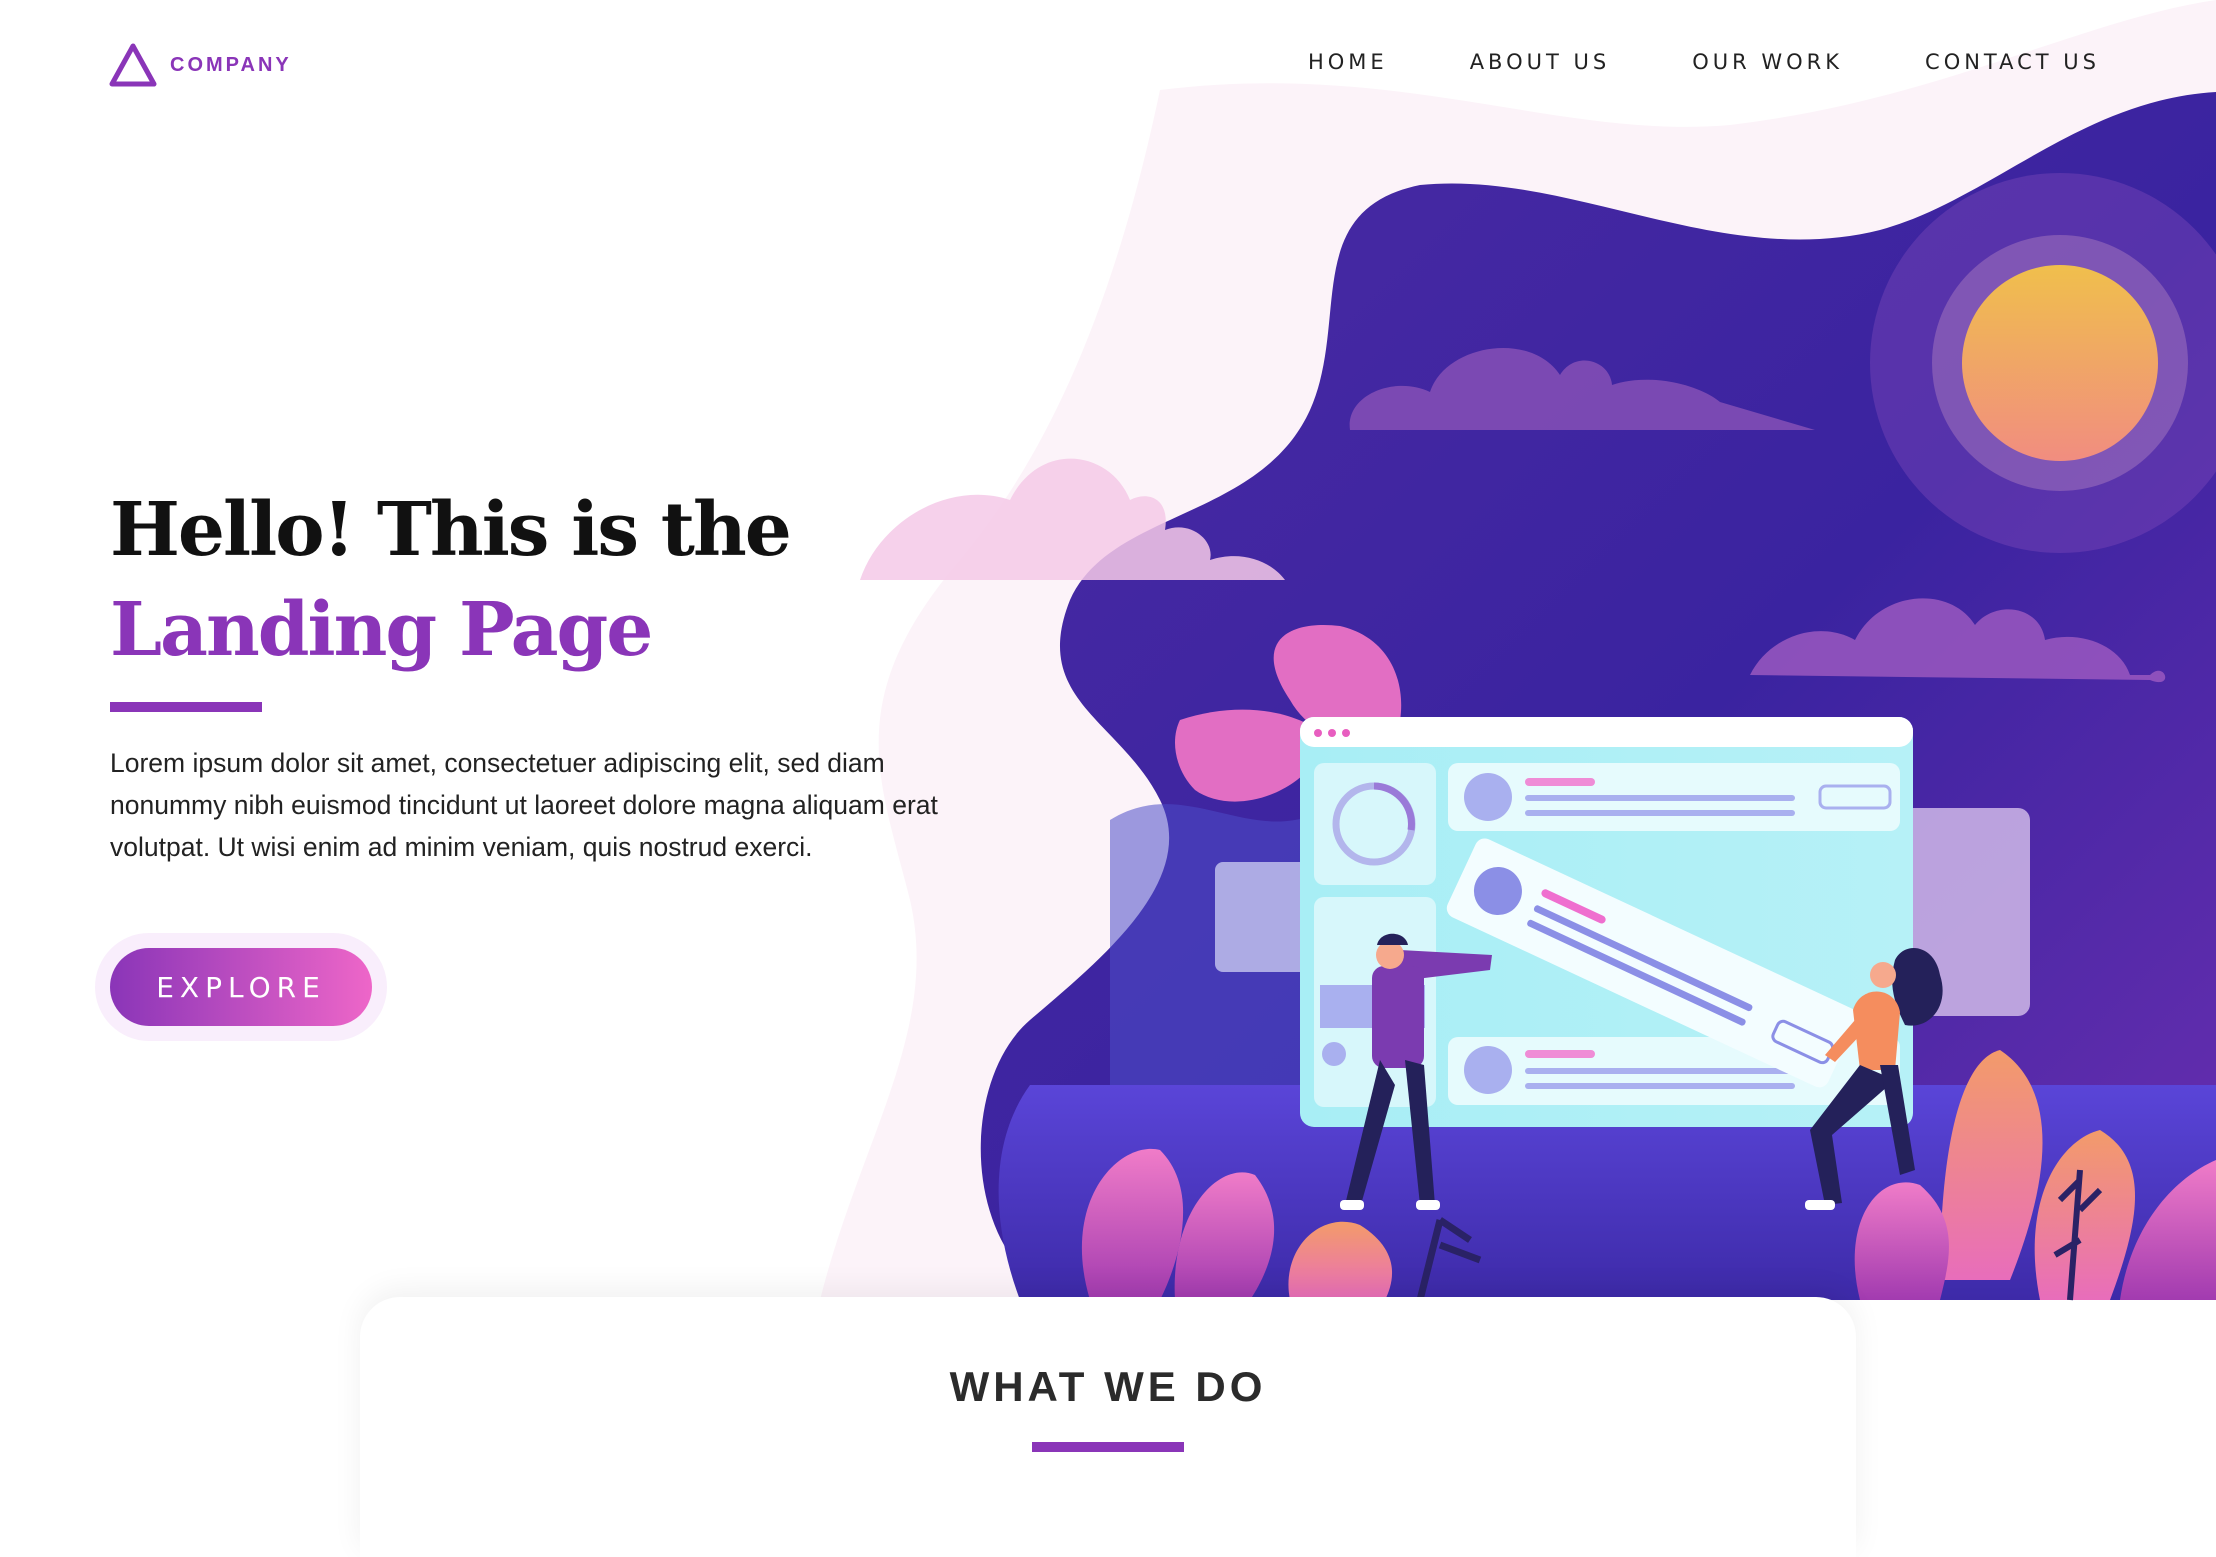 This screenshot has width=2216, height=1557. What do you see at coordinates (241, 987) in the screenshot?
I see `explore-button: EXPLORE` at bounding box center [241, 987].